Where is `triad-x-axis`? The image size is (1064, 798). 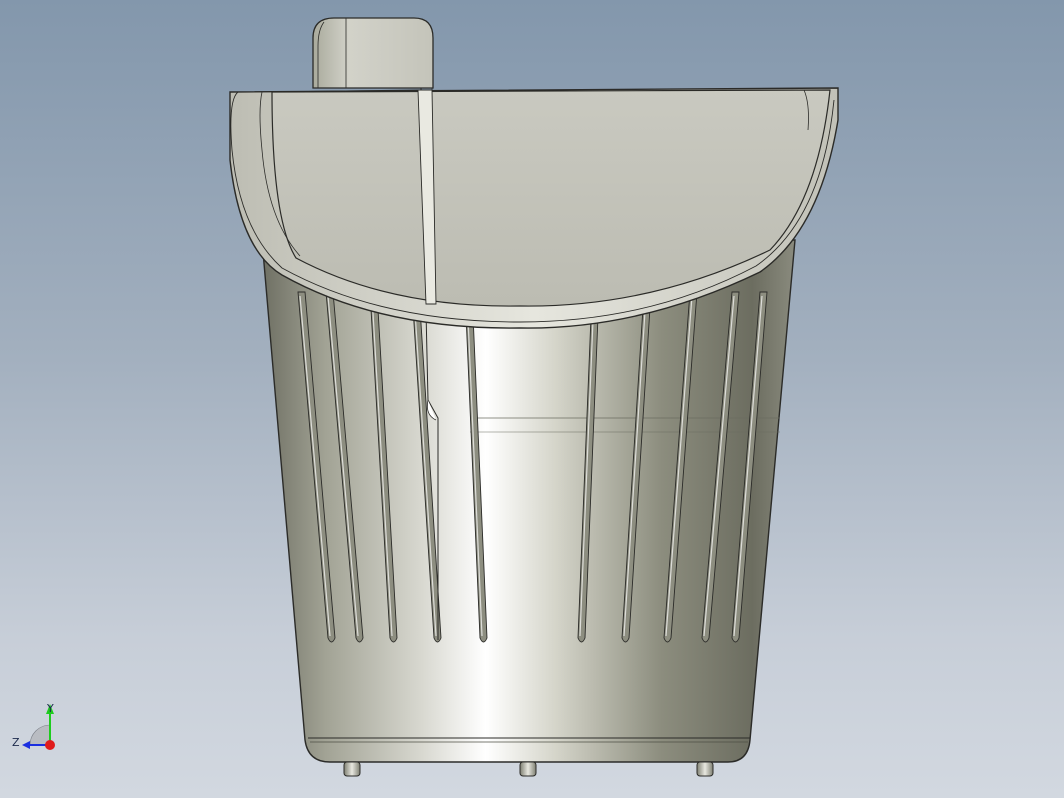
triad-x-axis is located at coordinates (50, 745).